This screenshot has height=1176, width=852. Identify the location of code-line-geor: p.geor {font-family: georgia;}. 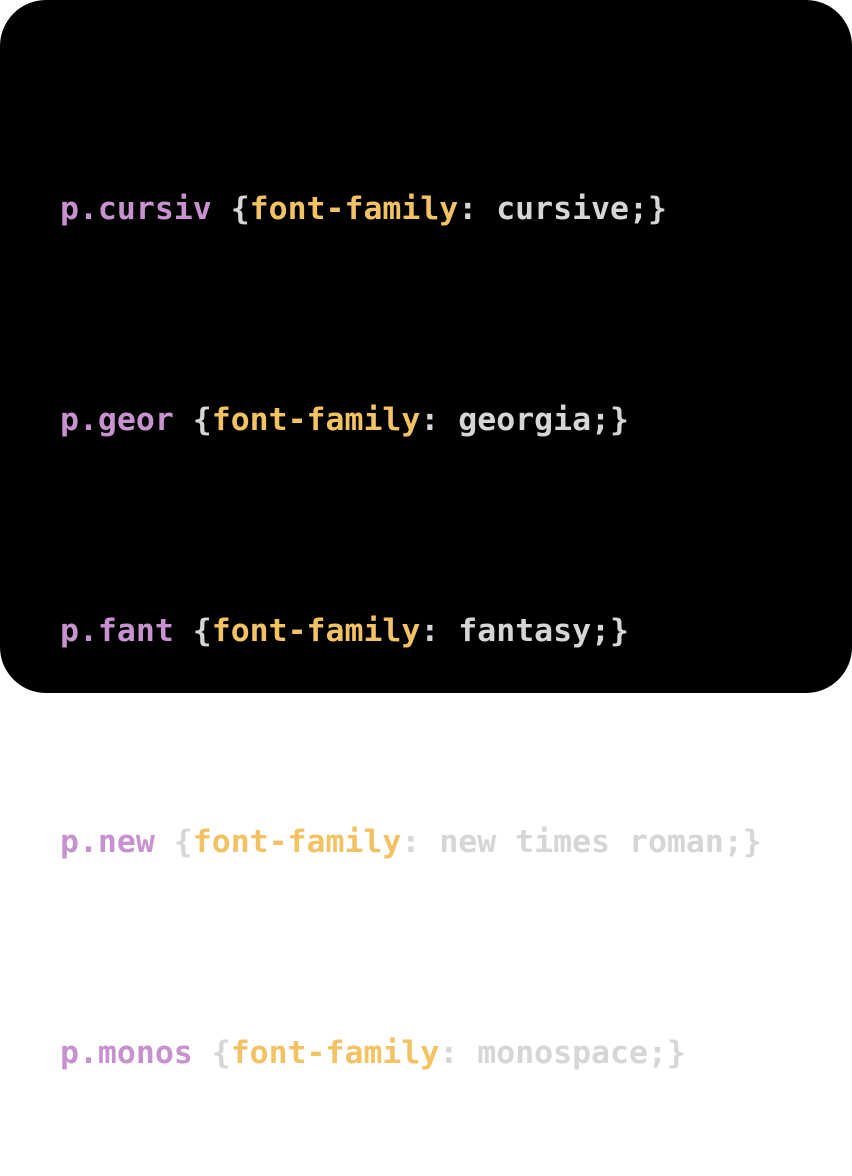
(411, 421).